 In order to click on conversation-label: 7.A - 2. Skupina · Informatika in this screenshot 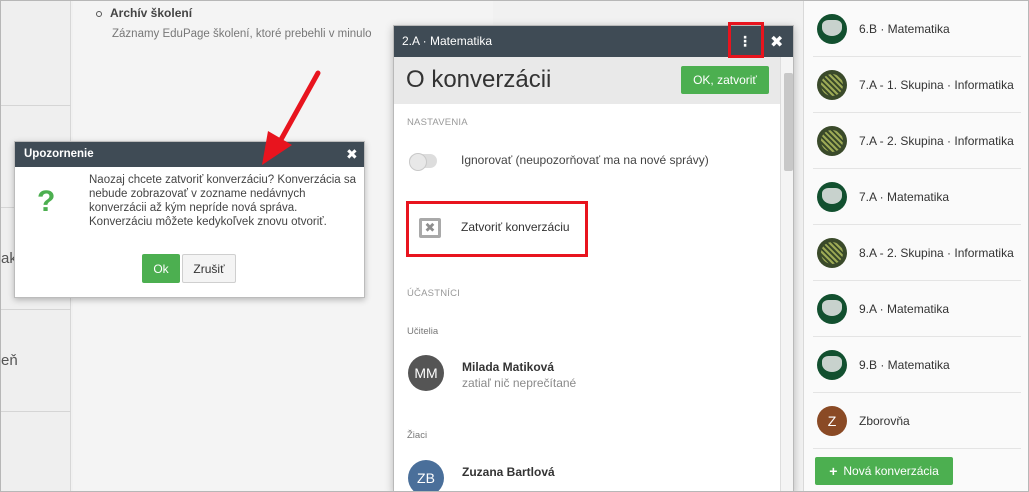, I will do `click(936, 140)`.